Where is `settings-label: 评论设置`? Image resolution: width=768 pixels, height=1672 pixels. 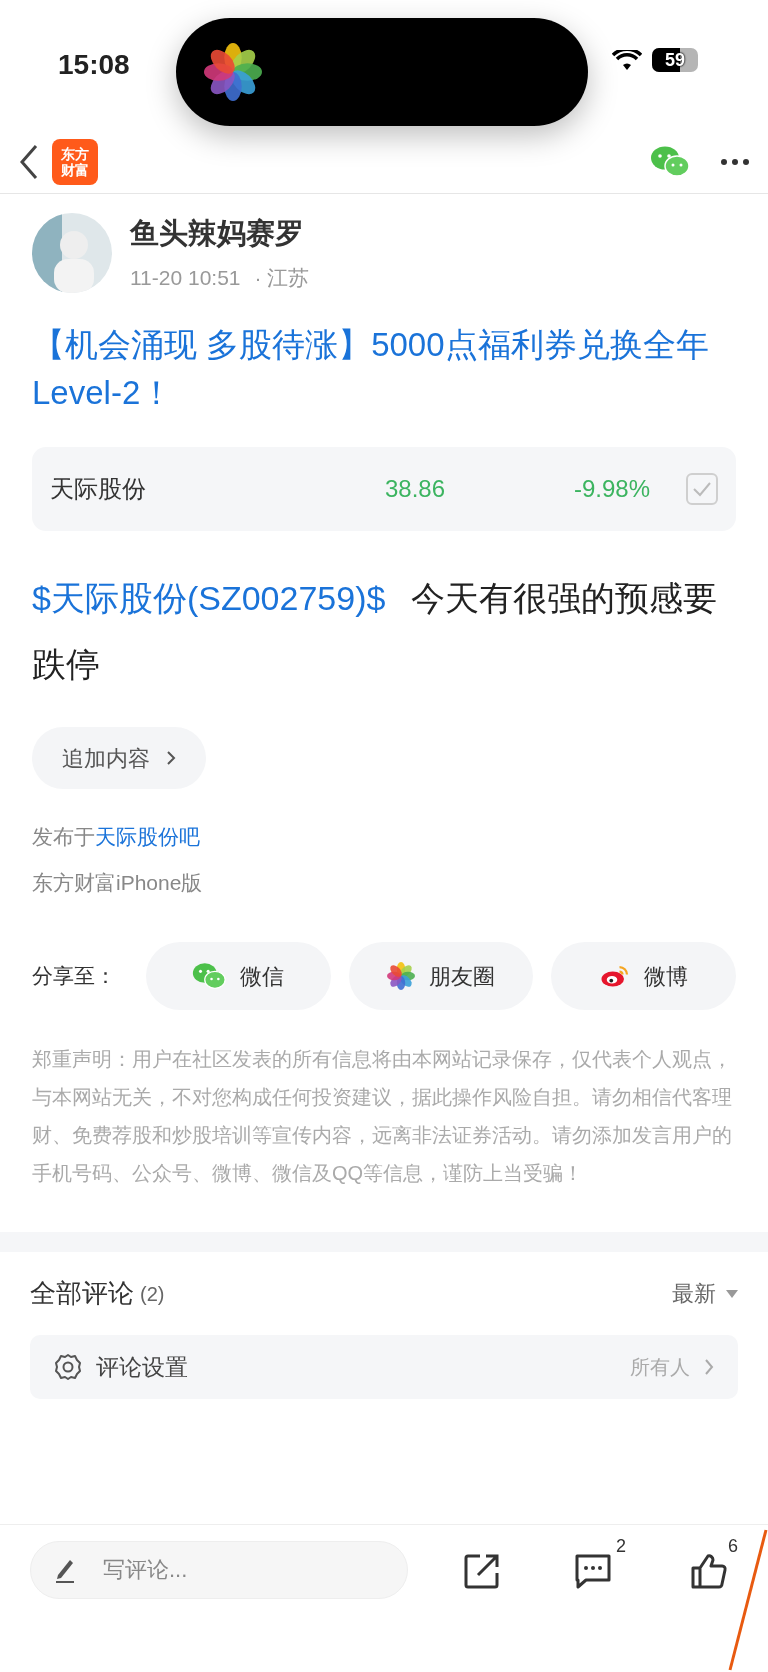 settings-label: 评论设置 is located at coordinates (142, 1367).